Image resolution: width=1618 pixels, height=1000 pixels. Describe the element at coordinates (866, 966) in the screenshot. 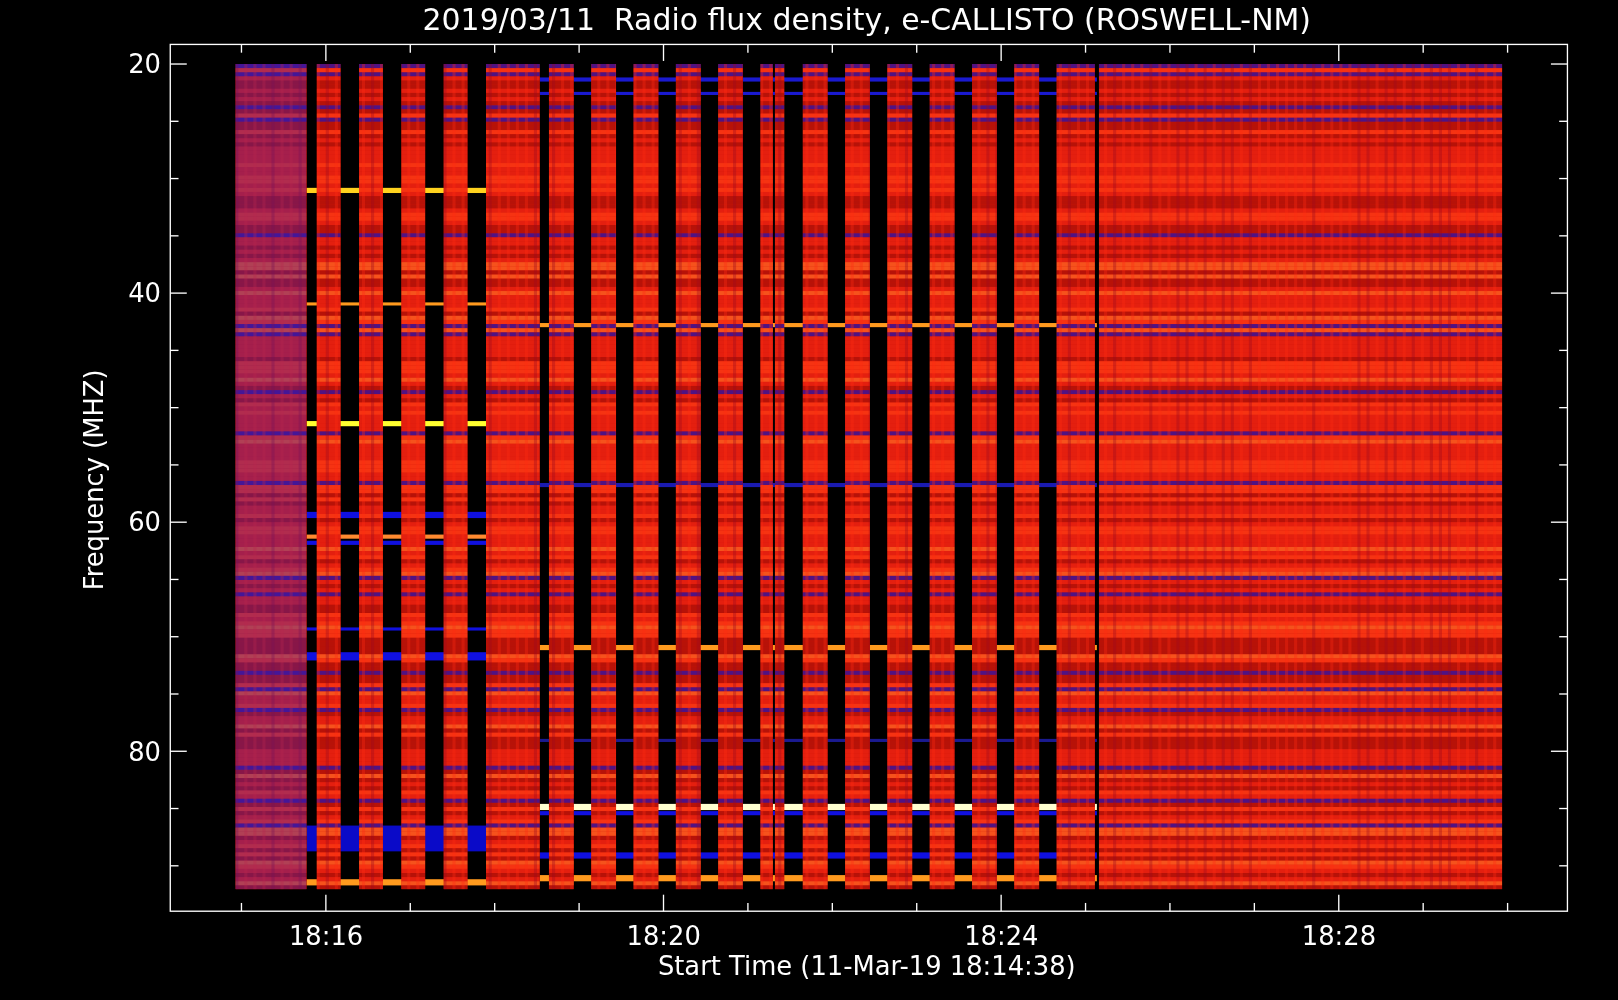

I see `x-axis-label: Start Time (11-Mar-19 18:14:38)` at that location.